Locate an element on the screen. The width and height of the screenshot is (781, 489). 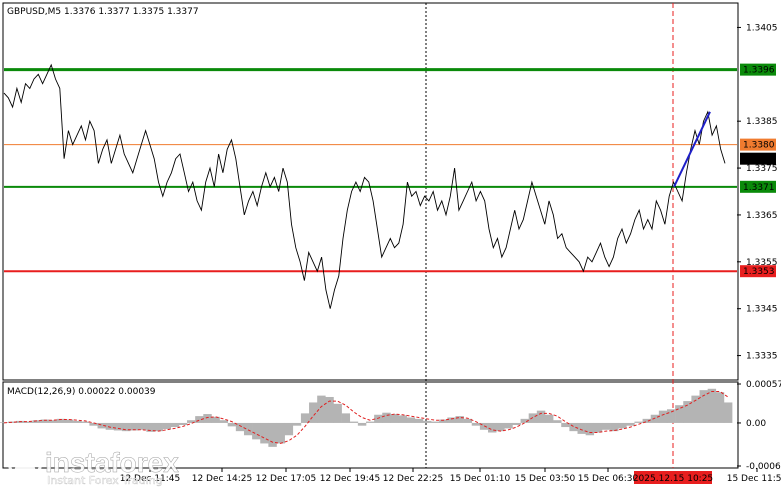
time-tick-label: 15 Dec 01:10 is located at coordinates (480, 479).